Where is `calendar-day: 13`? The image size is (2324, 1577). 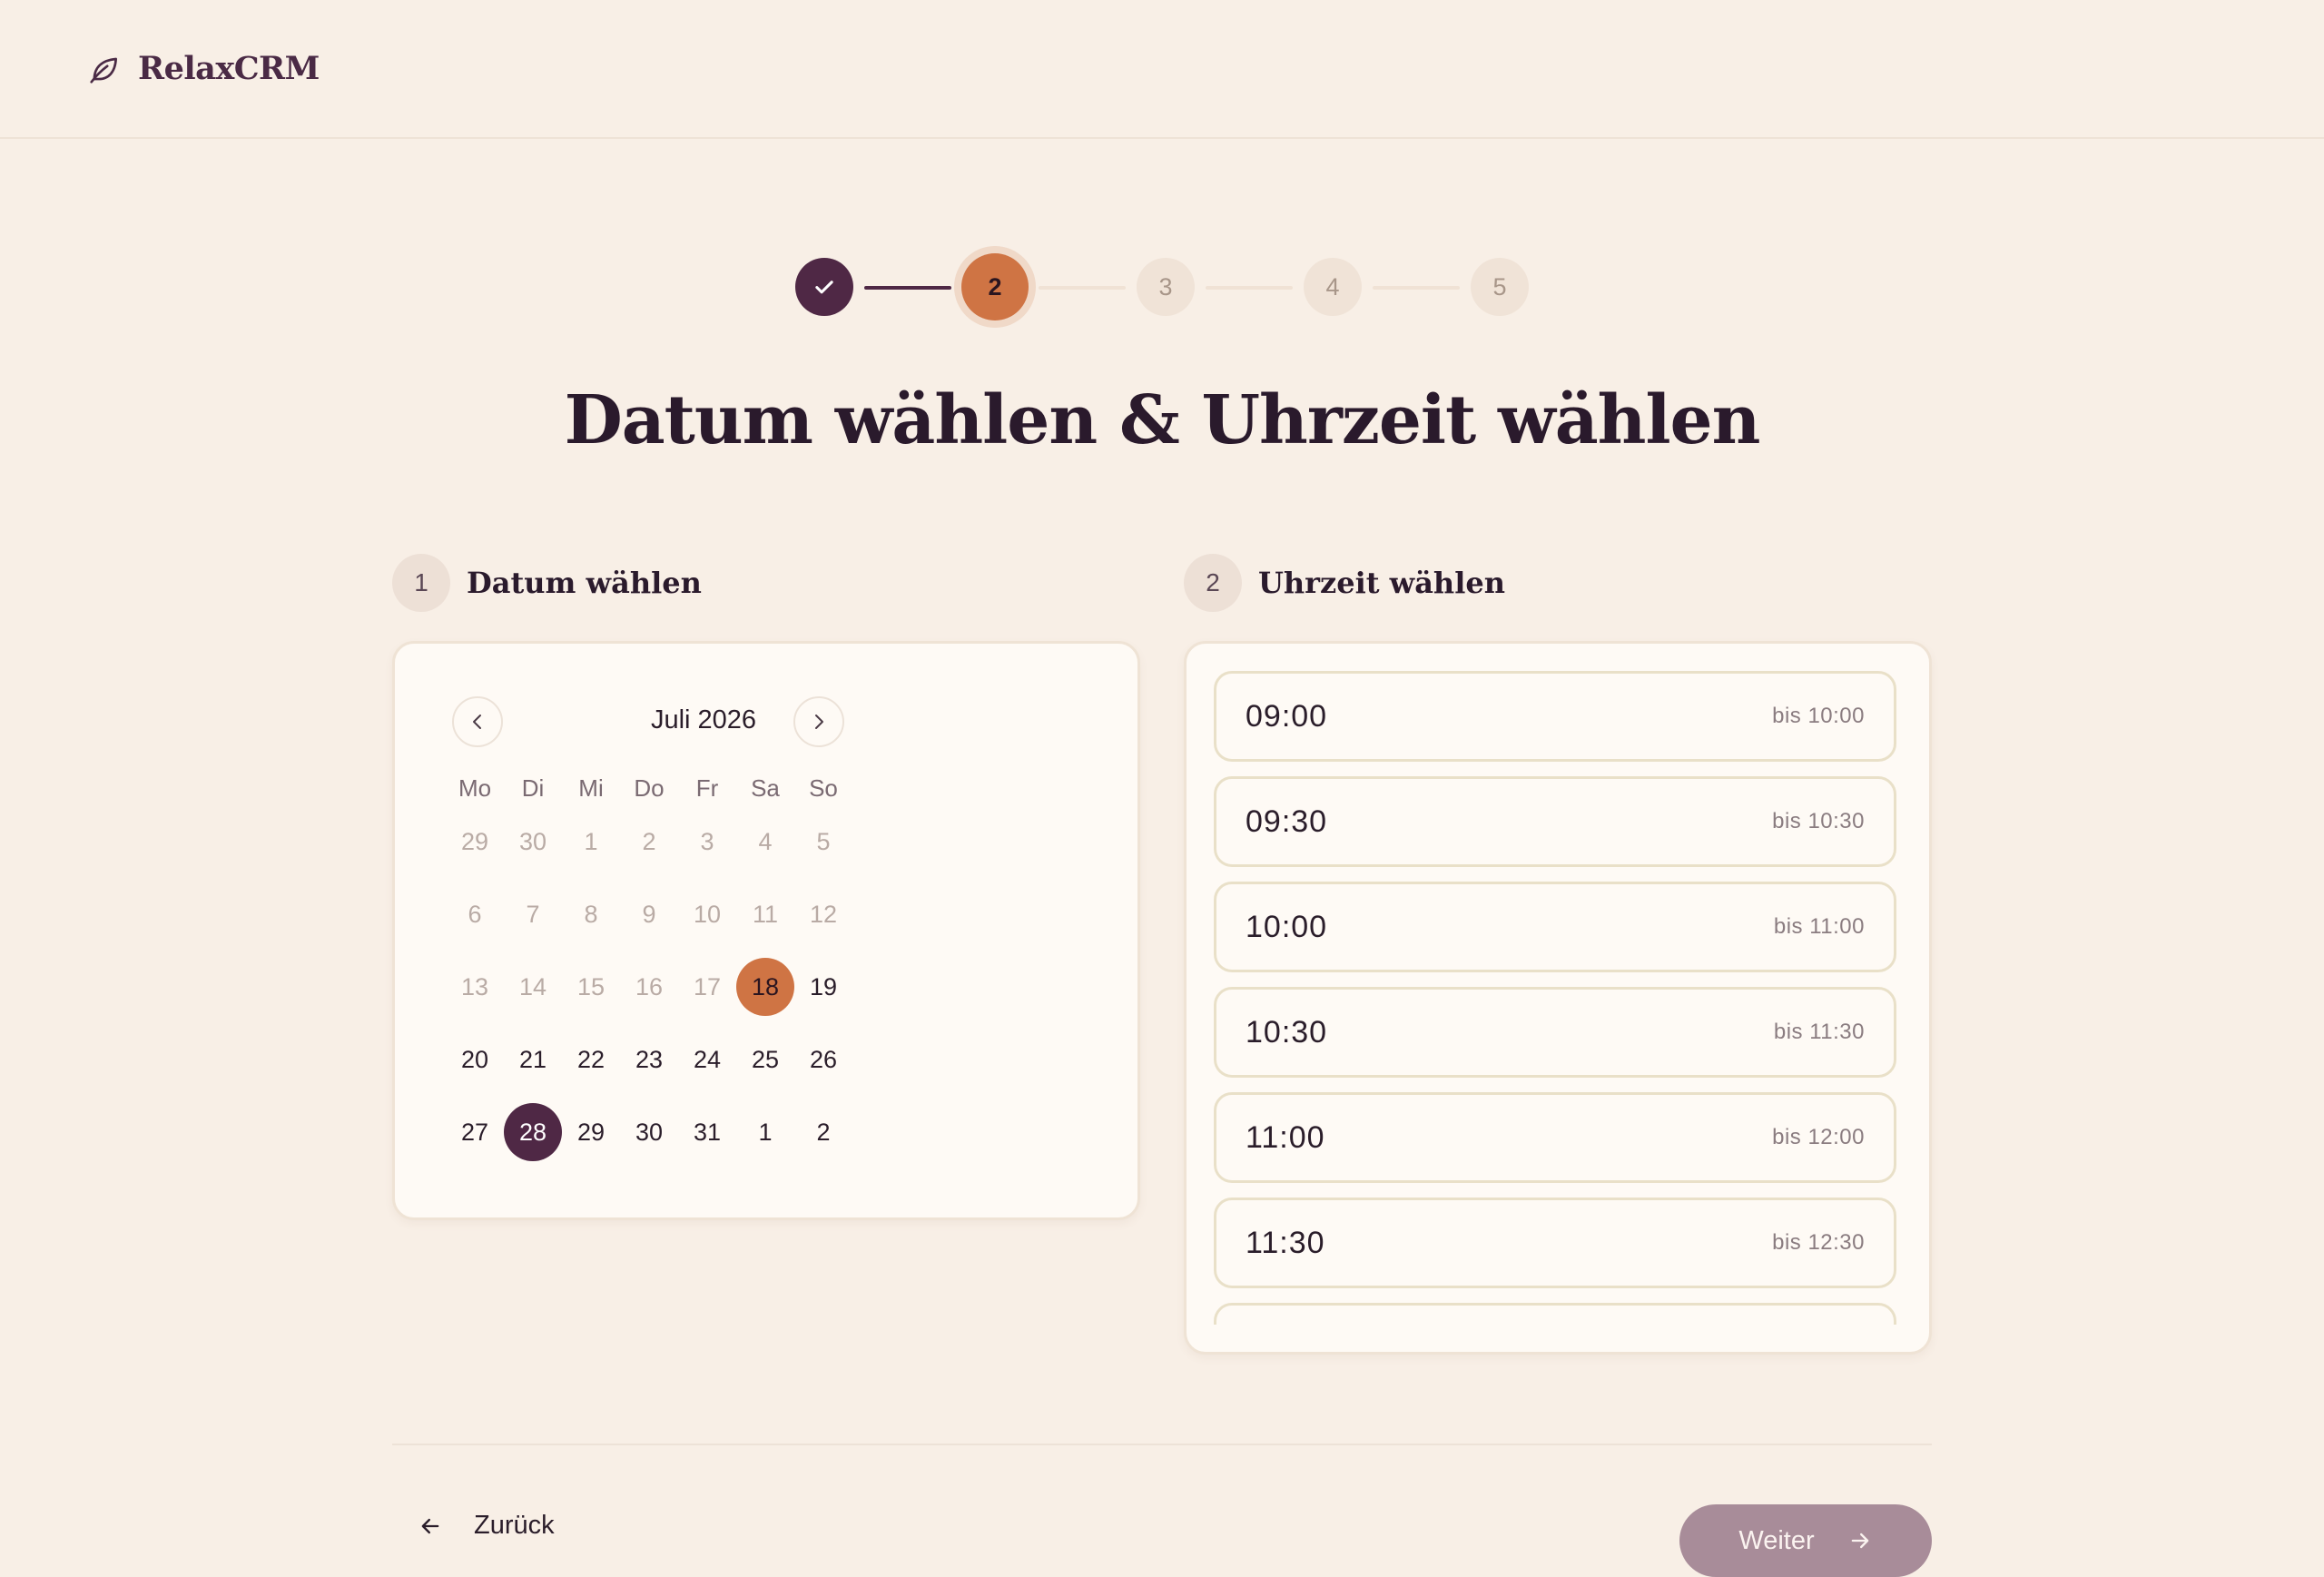
calendar-day: 13 is located at coordinates (474, 986).